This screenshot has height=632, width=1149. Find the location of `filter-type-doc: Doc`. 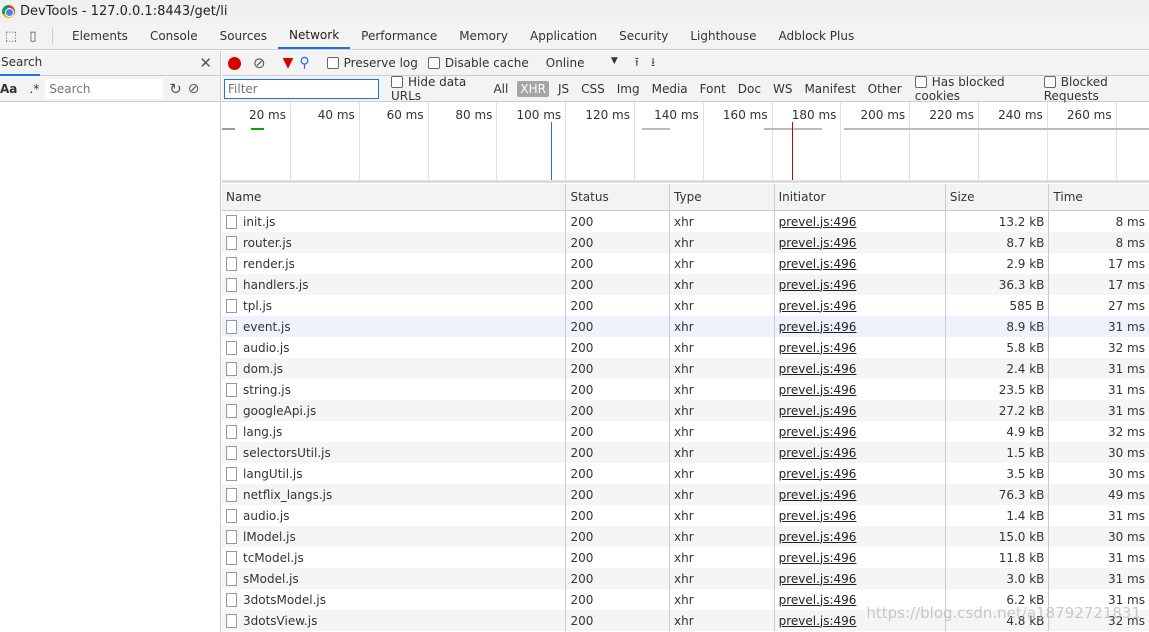

filter-type-doc: Doc is located at coordinates (749, 89).